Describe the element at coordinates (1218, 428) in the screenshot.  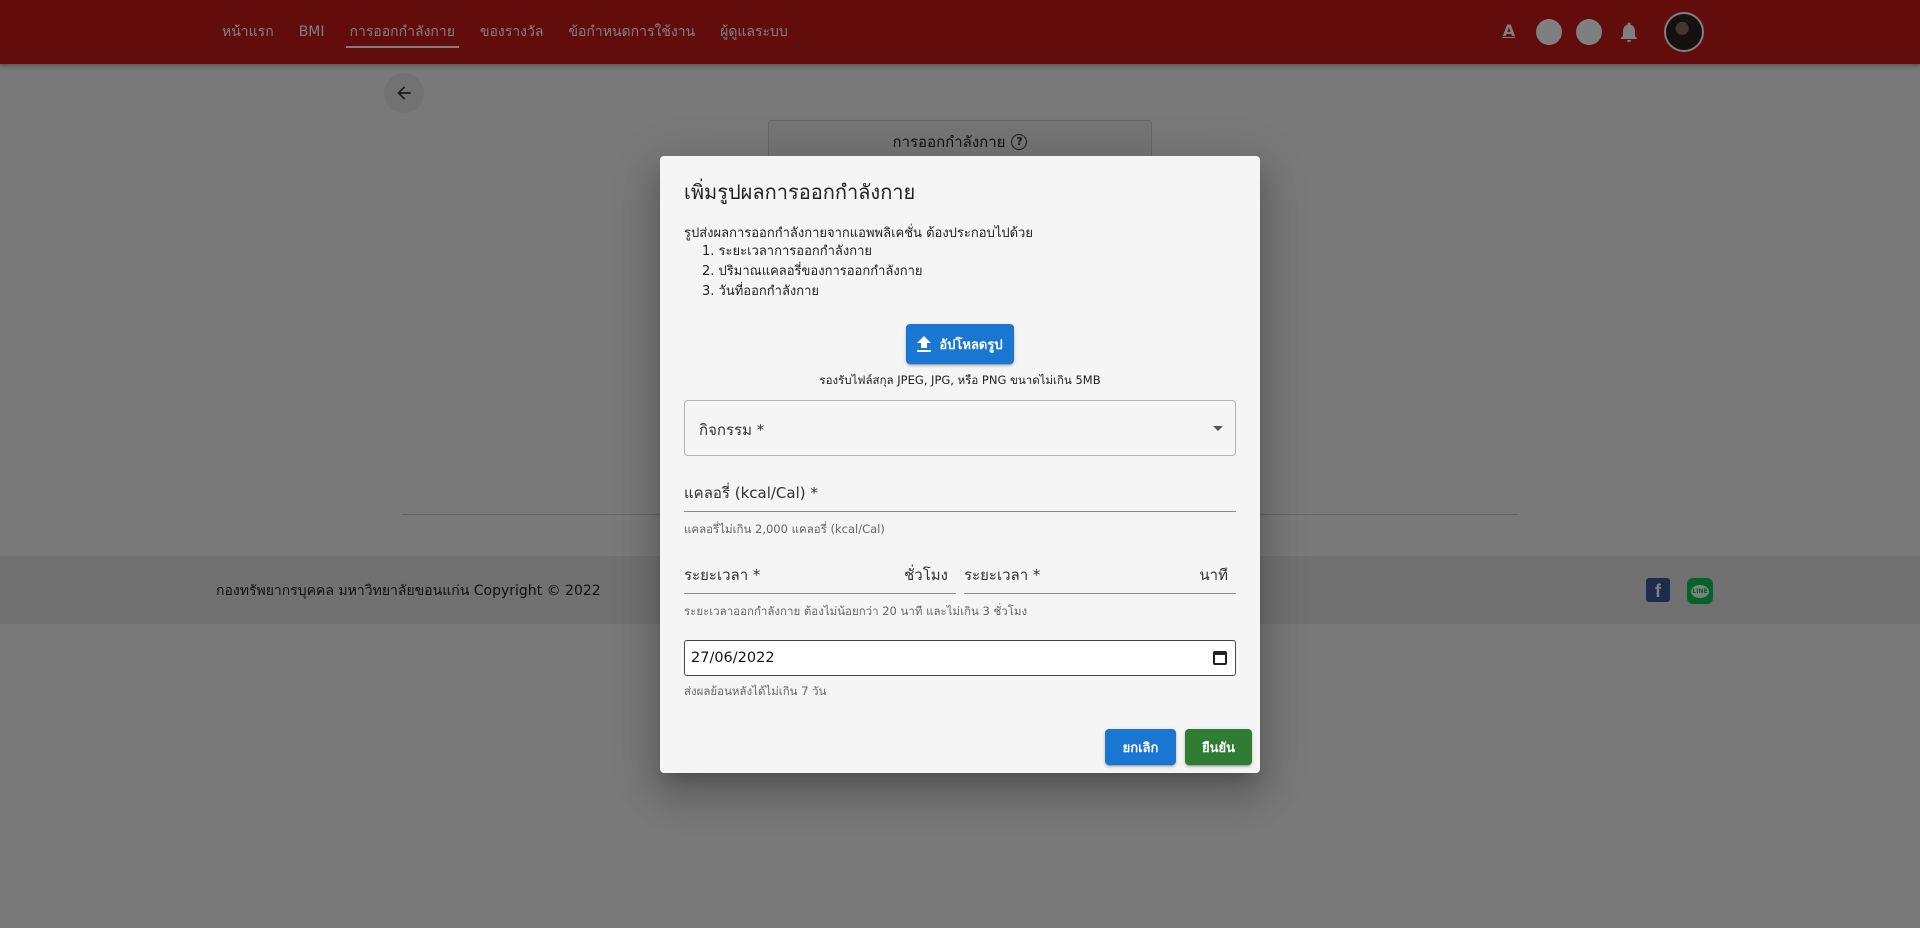
I see `chevron-down-icon` at that location.